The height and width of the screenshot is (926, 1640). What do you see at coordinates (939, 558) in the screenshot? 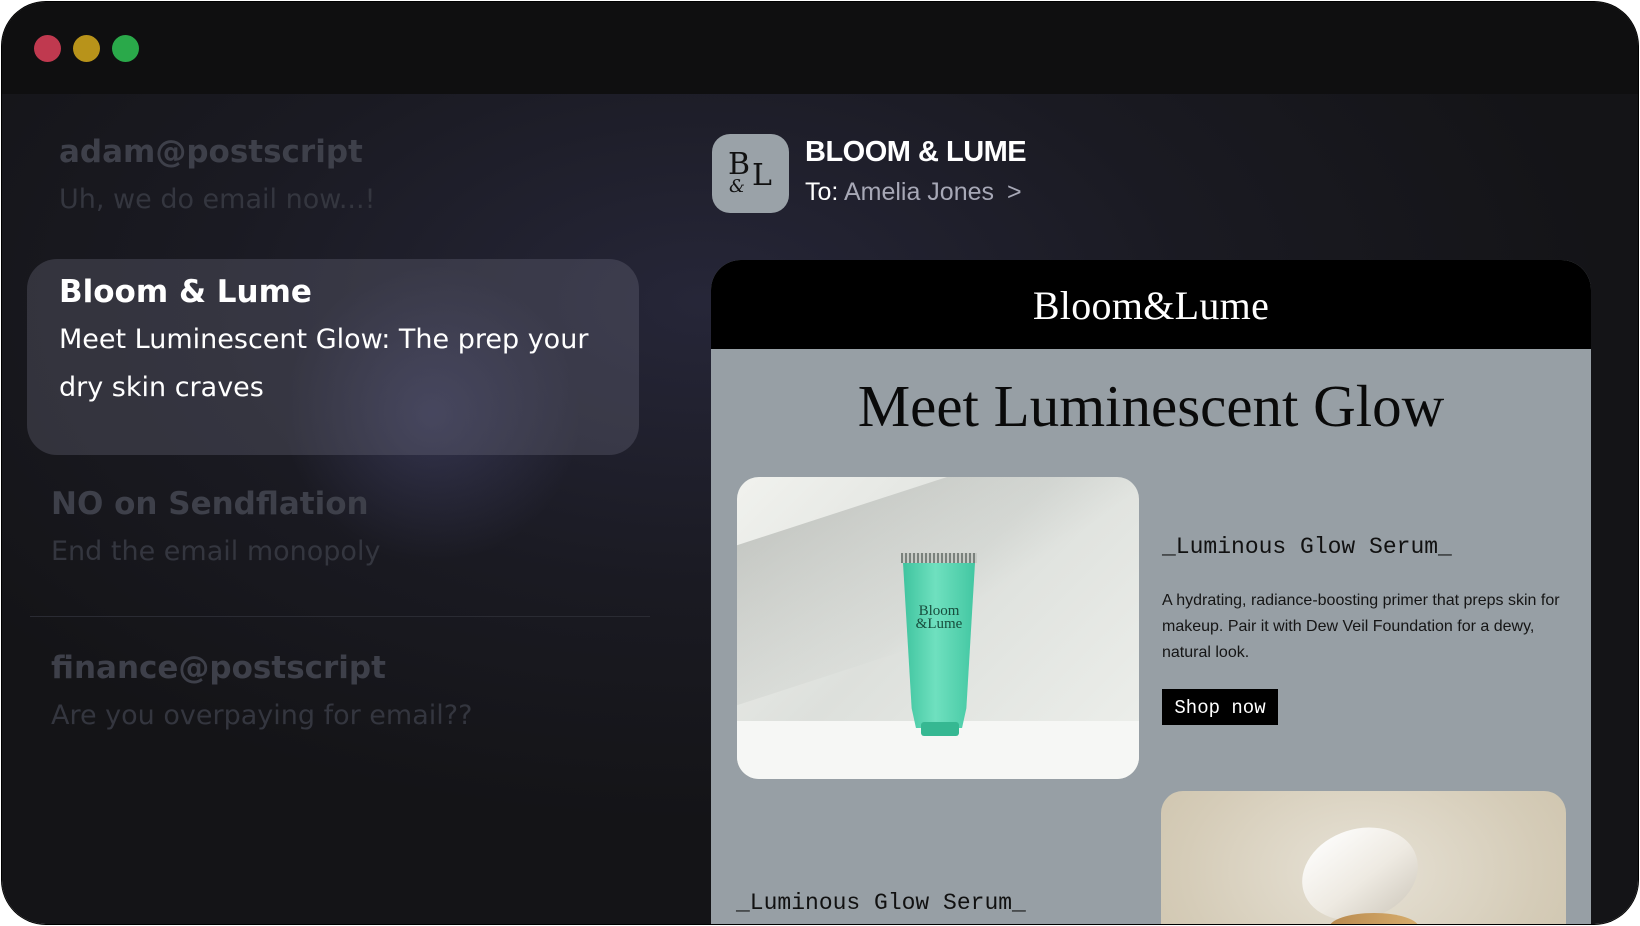
I see `tube-crimp` at bounding box center [939, 558].